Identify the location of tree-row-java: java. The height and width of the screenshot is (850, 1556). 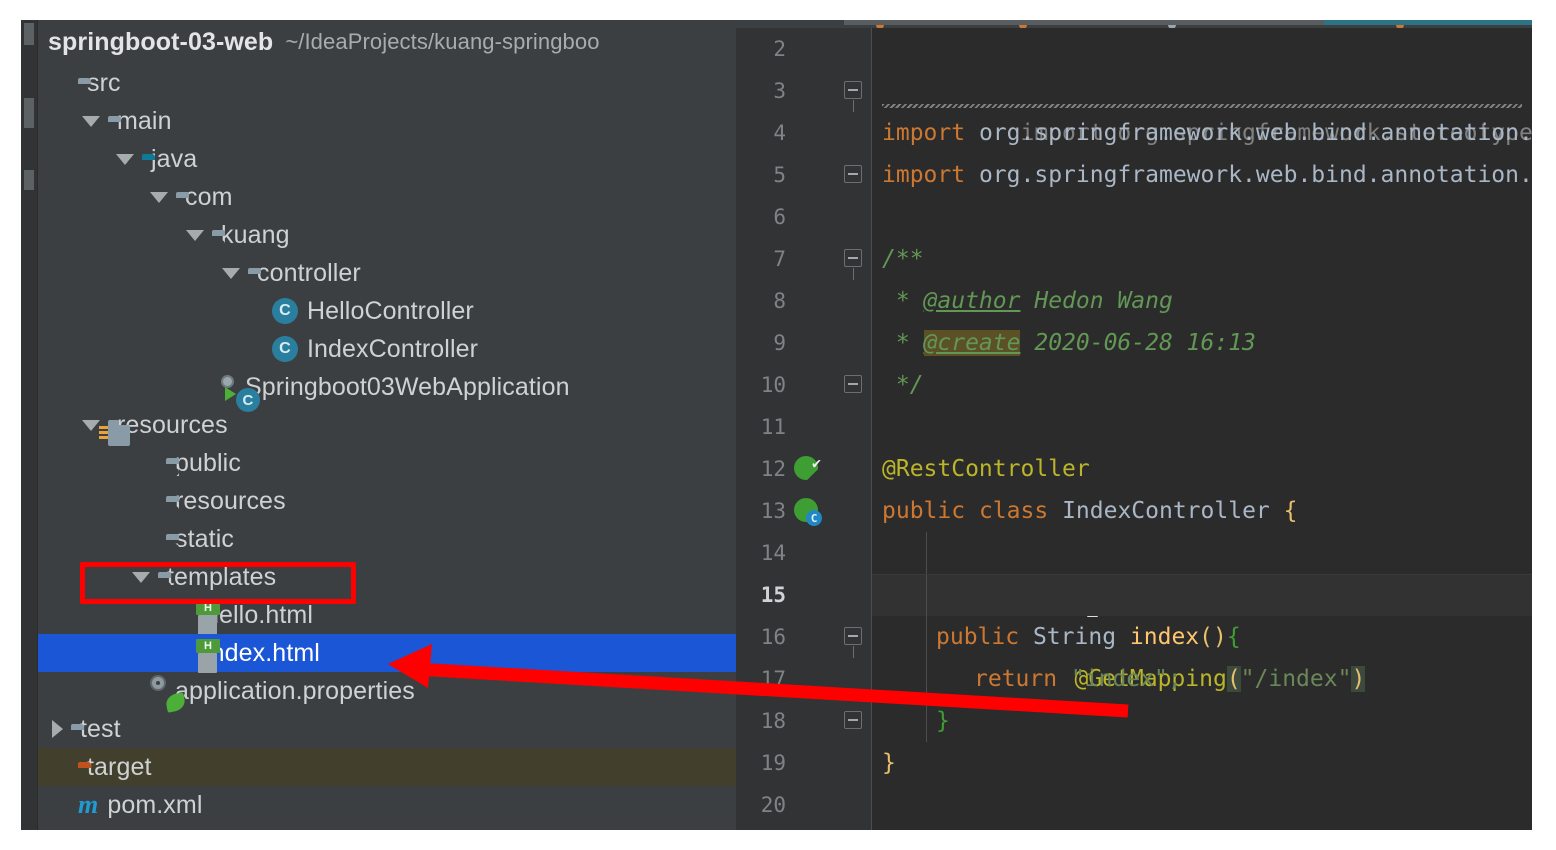
(387, 159).